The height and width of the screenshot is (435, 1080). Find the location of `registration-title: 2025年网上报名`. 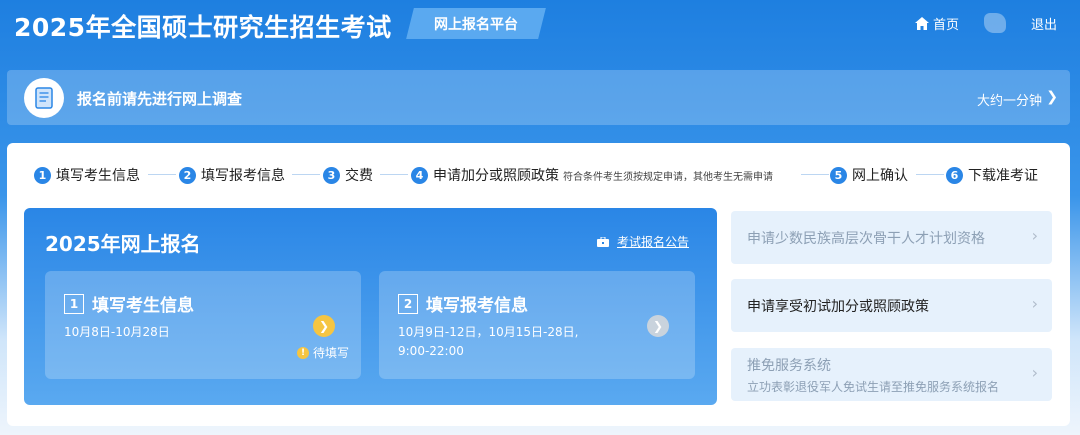

registration-title: 2025年网上报名 is located at coordinates (123, 244).